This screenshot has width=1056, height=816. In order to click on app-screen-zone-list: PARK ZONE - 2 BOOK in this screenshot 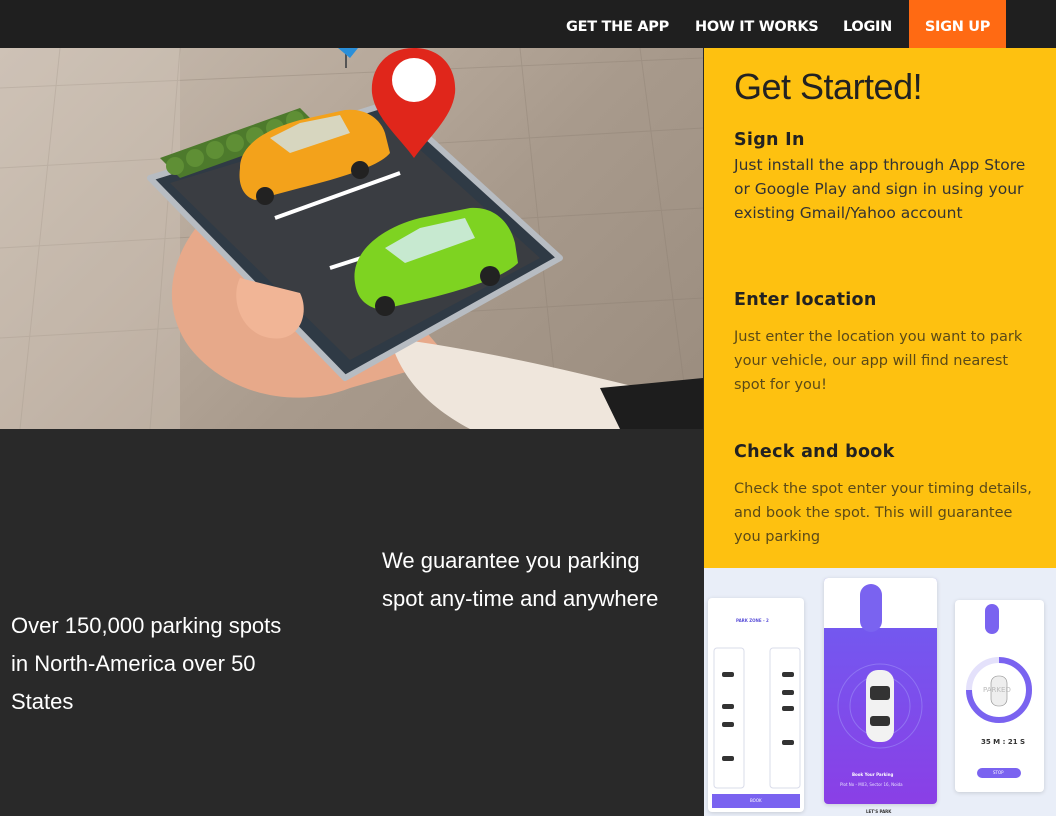, I will do `click(756, 705)`.